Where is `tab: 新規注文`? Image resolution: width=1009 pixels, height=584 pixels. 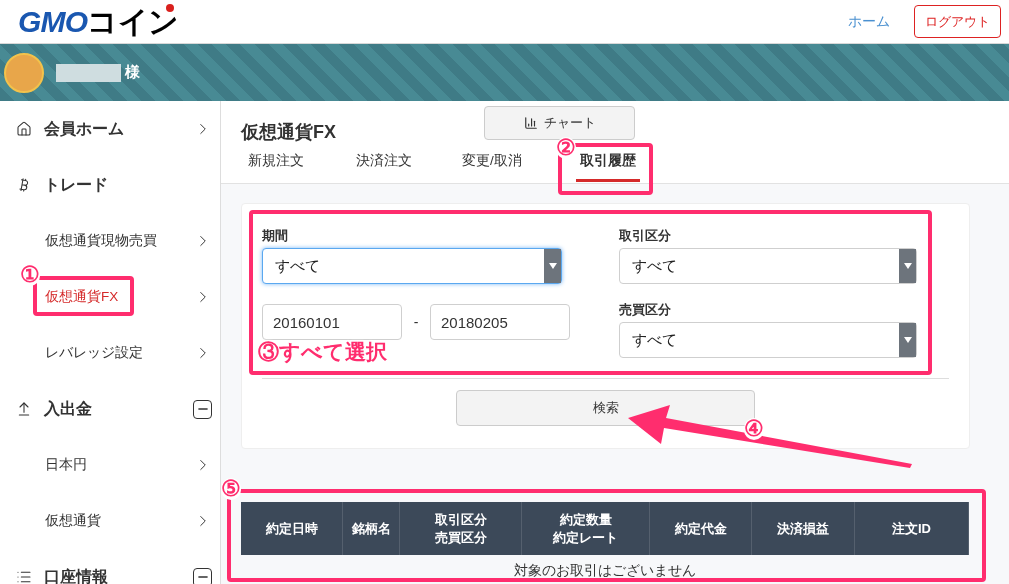
tab: 新規注文 is located at coordinates (276, 162).